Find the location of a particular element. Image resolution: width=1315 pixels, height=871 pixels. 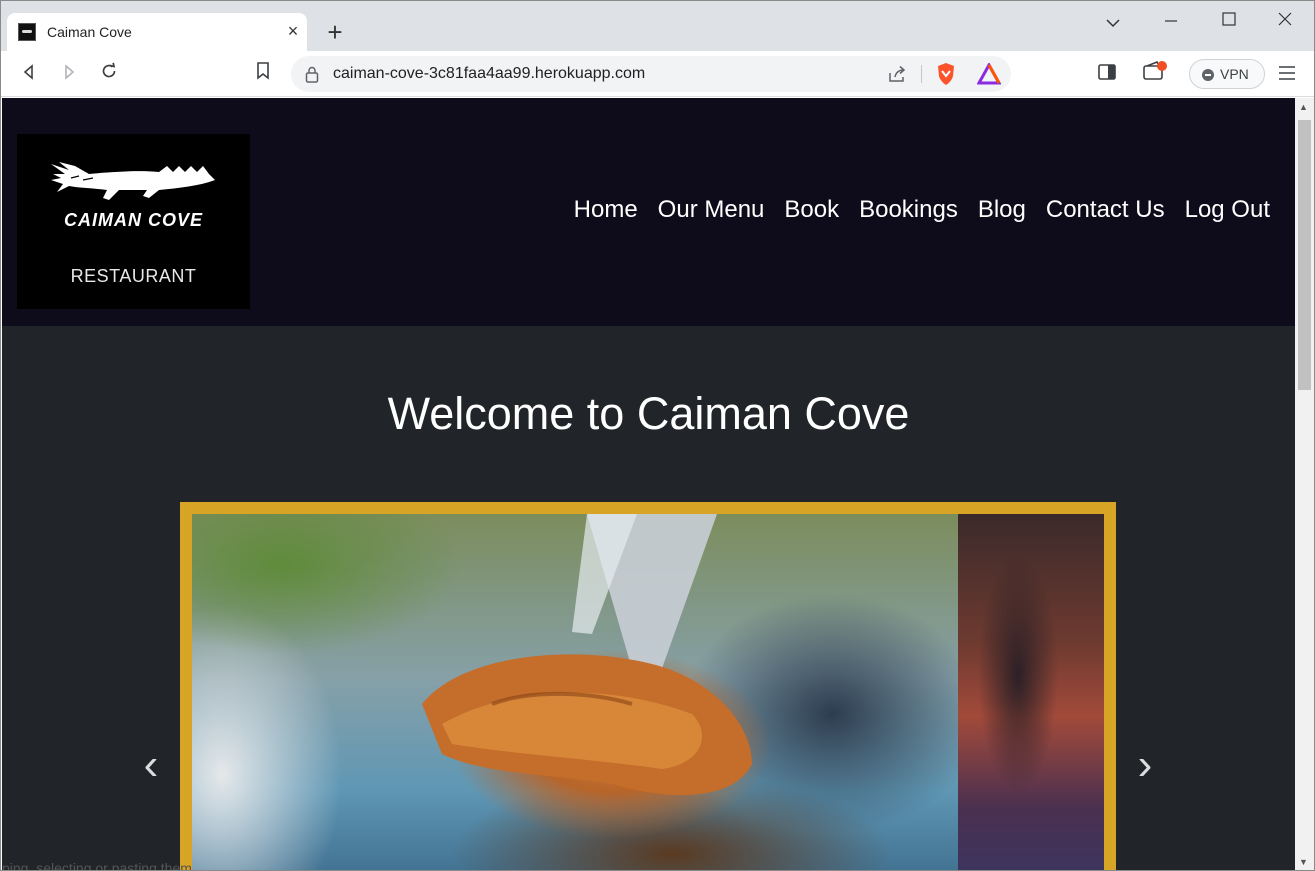

minimize-button is located at coordinates (1171, 22).